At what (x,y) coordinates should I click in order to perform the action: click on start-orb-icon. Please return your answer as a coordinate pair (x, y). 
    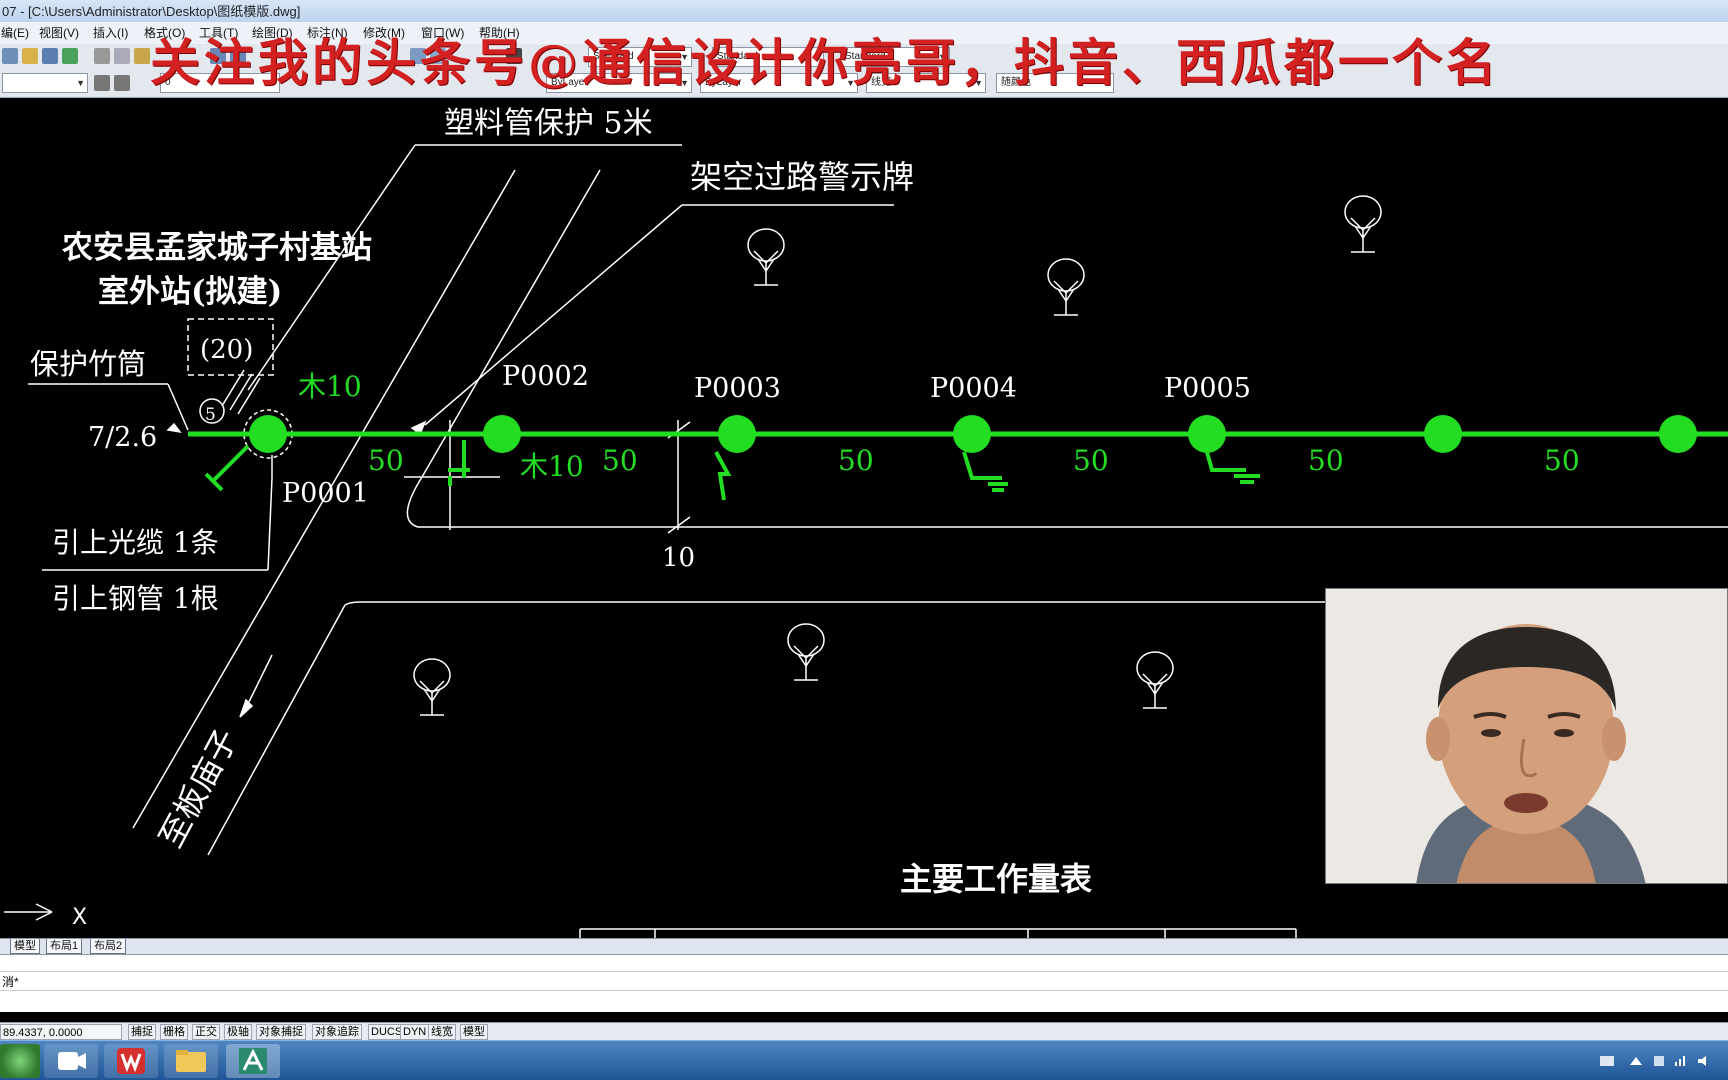
    Looking at the image, I should click on (20, 1061).